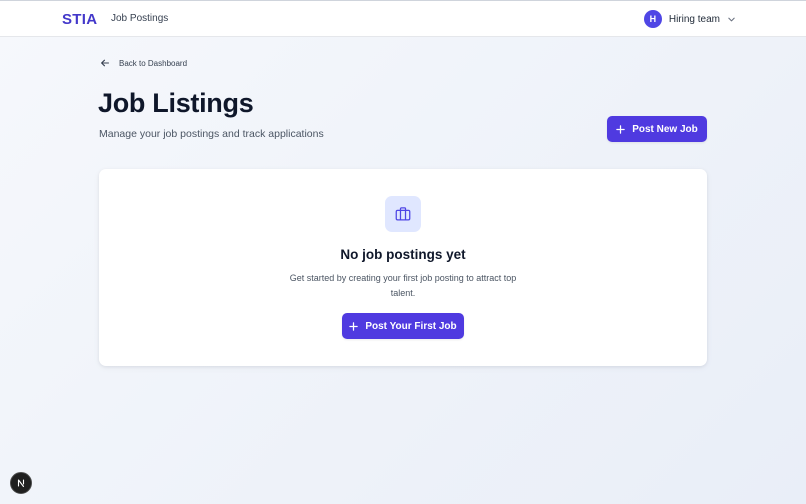 The image size is (806, 504). What do you see at coordinates (411, 326) in the screenshot?
I see `post-first-job-label: Post Your First Job` at bounding box center [411, 326].